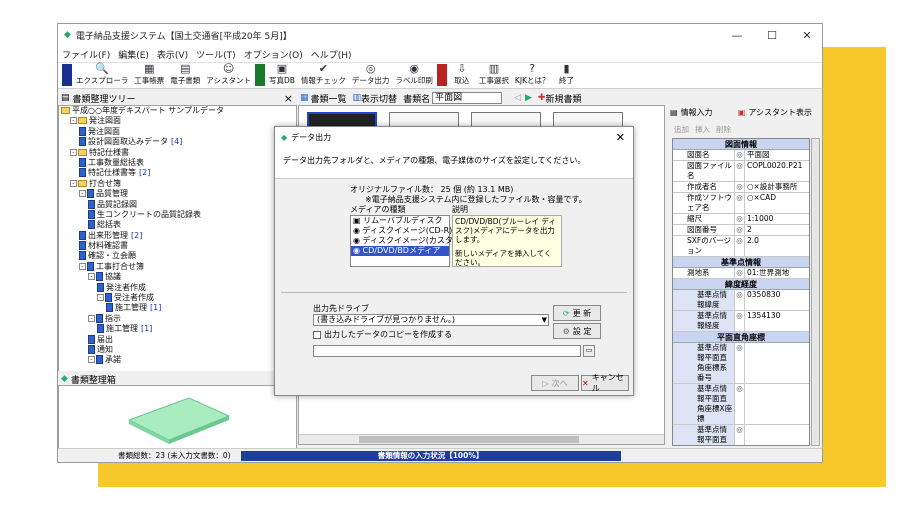 Image resolution: width=916 pixels, height=515 pixels. Describe the element at coordinates (177, 194) in the screenshot. I see `tree-node: - 品質管理` at that location.